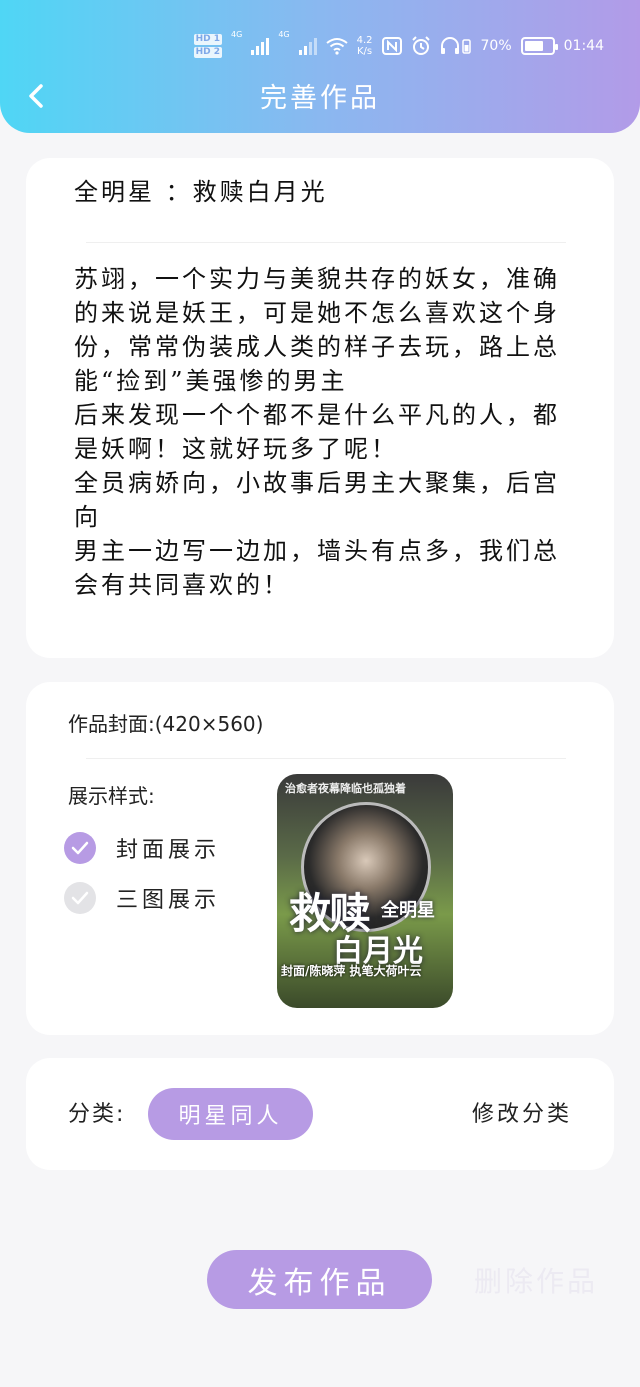  What do you see at coordinates (420, 45) in the screenshot?
I see `alarm-icon` at bounding box center [420, 45].